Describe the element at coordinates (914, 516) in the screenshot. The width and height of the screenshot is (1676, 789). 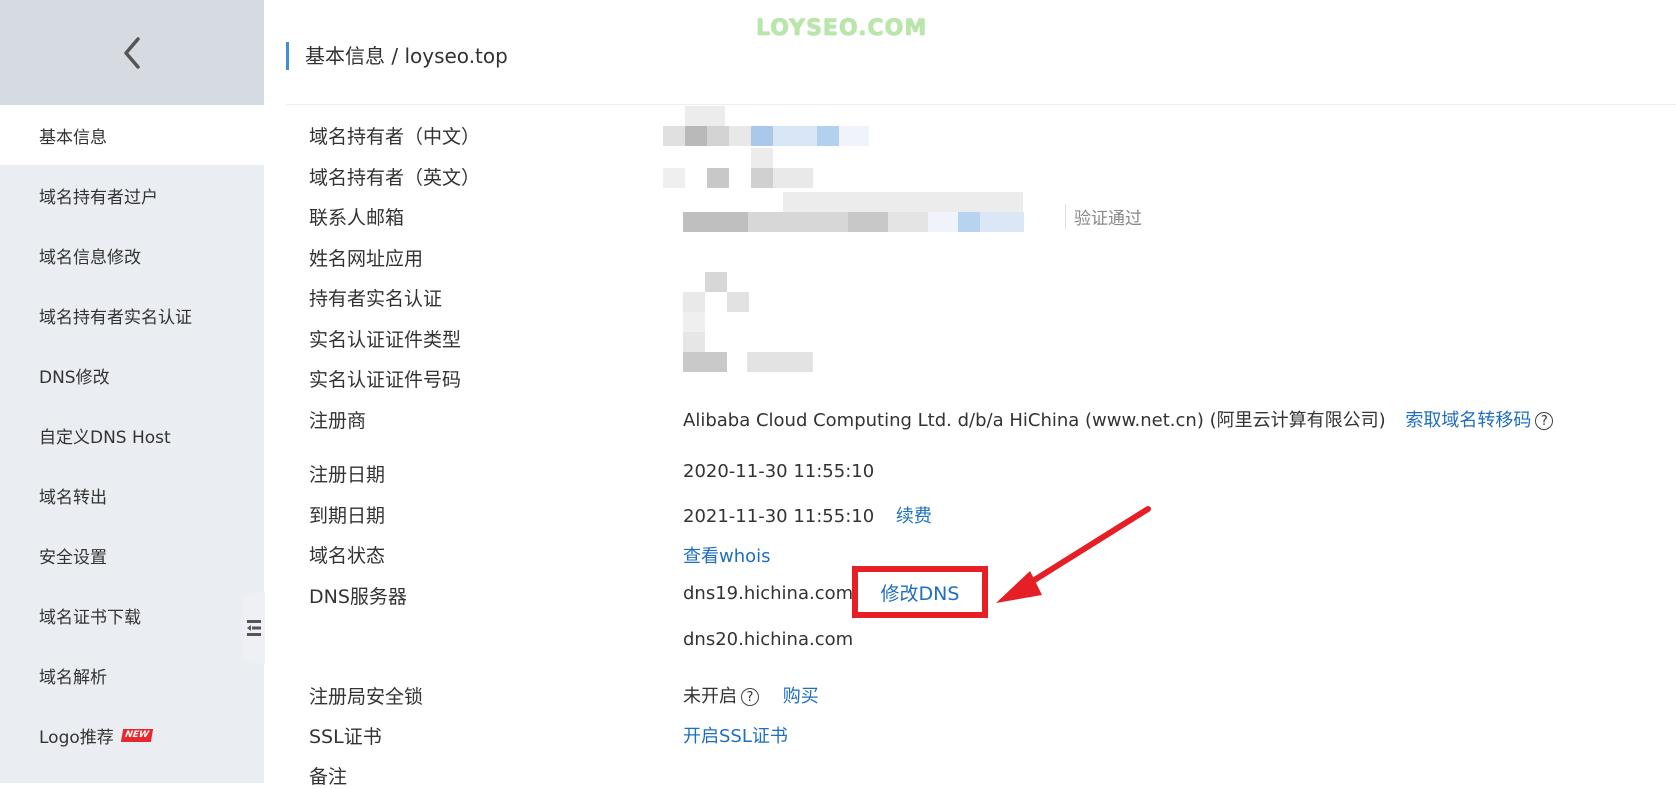
I see `renew-link: 续费` at that location.